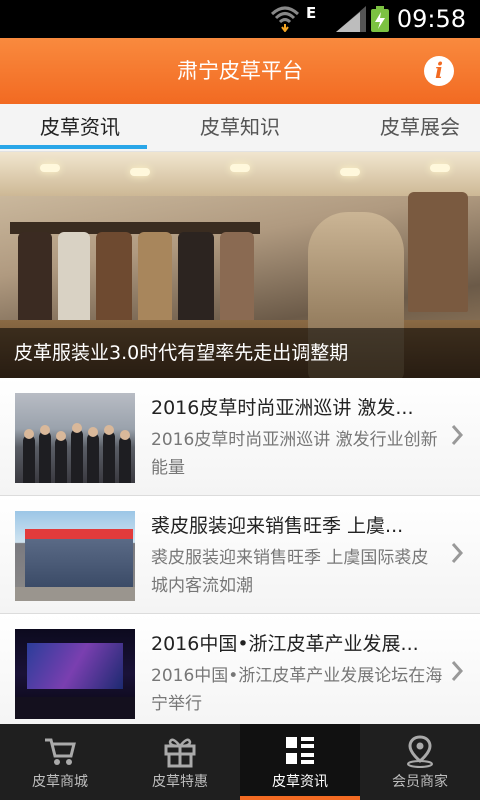  I want to click on nav-label: 皮草商城, so click(60, 782).